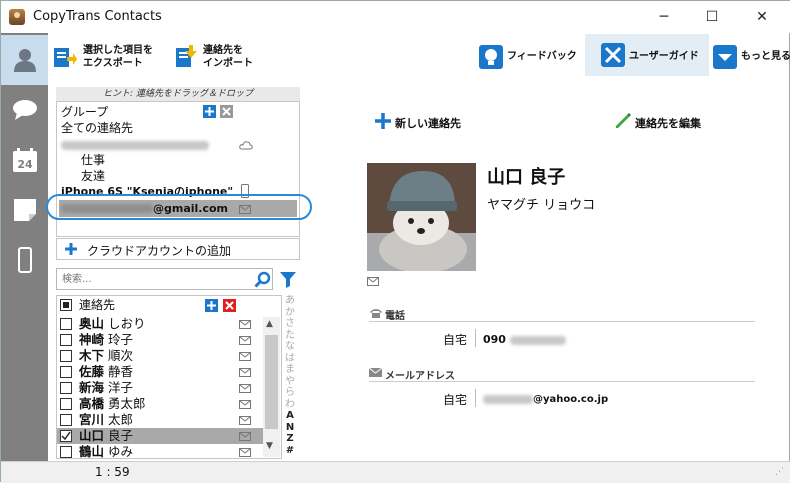 This screenshot has width=790, height=483. What do you see at coordinates (542, 56) in the screenshot?
I see `feedback-label: フィードバック` at bounding box center [542, 56].